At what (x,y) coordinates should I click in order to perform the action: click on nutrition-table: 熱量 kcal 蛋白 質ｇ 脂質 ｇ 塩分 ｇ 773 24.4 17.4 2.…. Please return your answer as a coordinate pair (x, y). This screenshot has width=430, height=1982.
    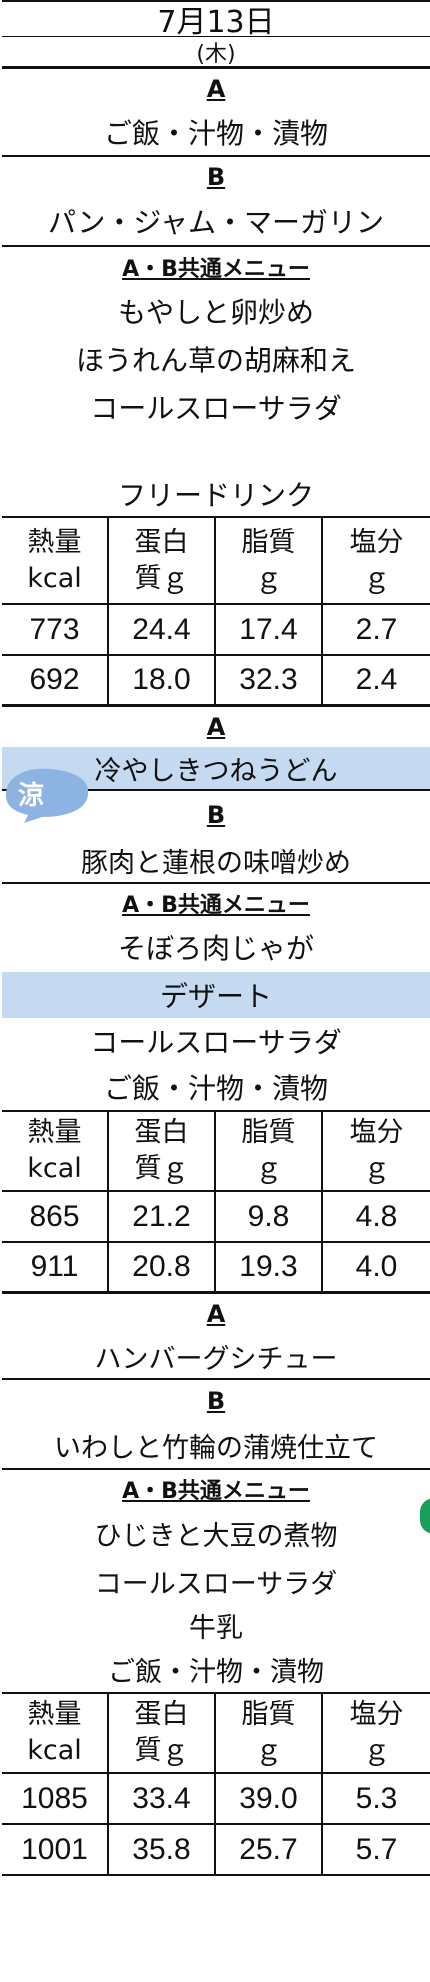
    Looking at the image, I should click on (216, 611).